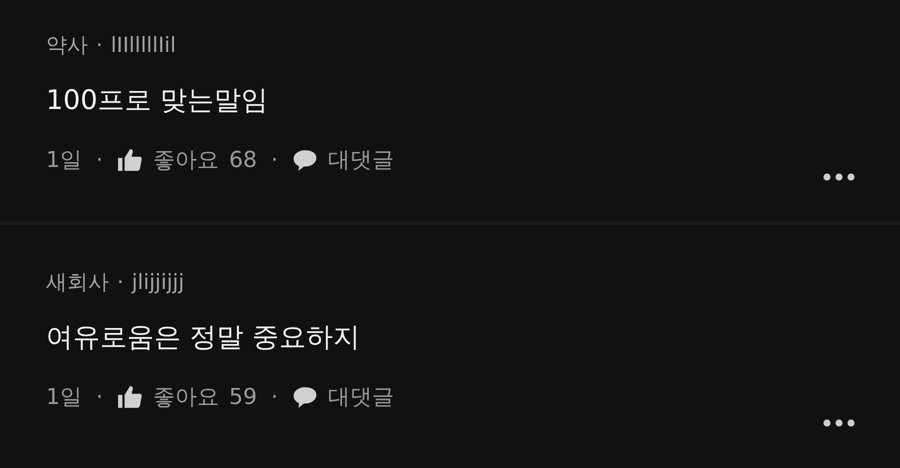 The image size is (900, 468). I want to click on like-count: 68, so click(243, 160).